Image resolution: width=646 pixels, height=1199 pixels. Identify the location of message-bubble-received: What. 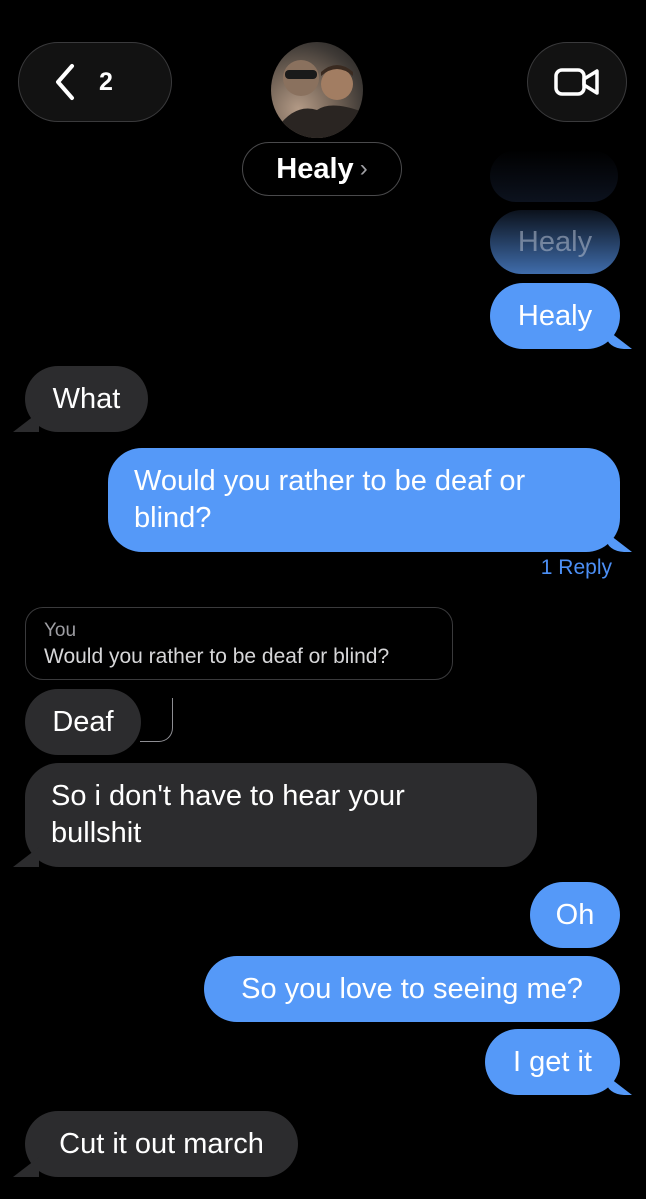
(86, 399).